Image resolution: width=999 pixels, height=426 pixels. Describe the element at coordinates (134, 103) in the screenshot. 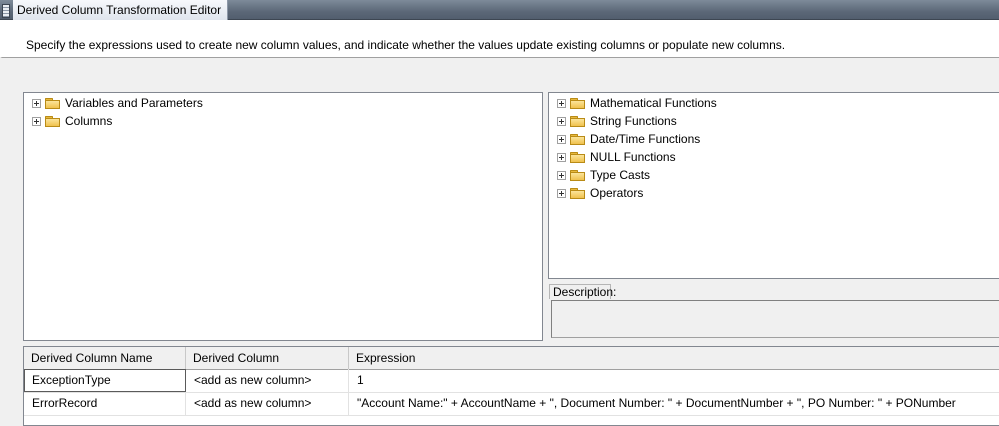

I see `tree-node-label: Variables and Parameters` at that location.